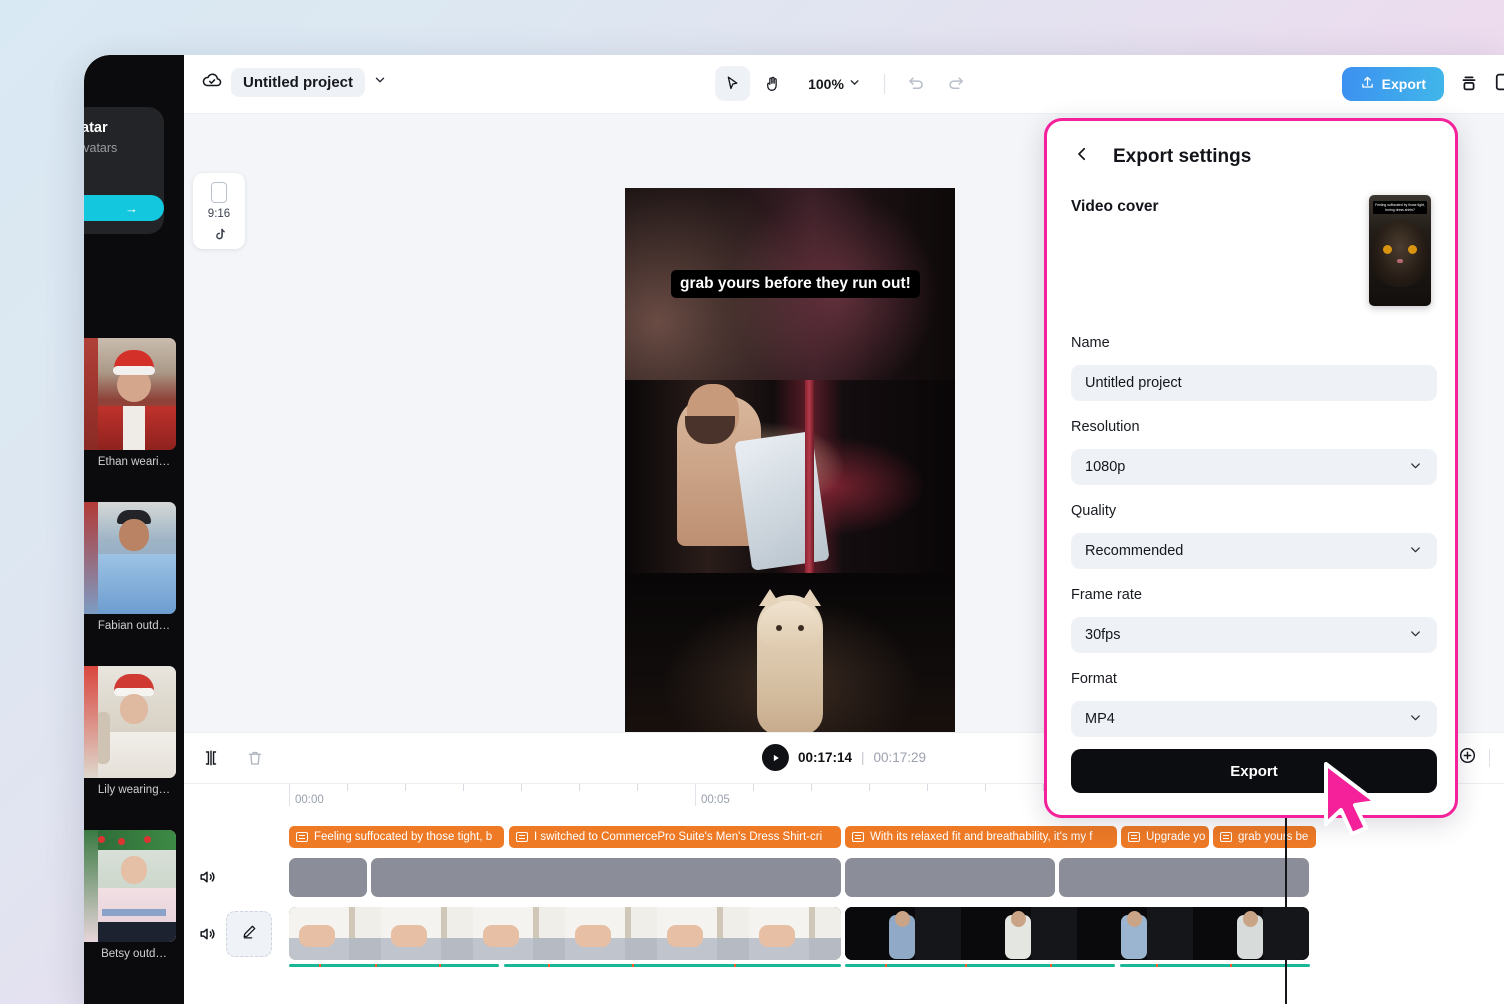 The height and width of the screenshot is (1004, 1504). Describe the element at coordinates (775, 757) in the screenshot. I see `play-button` at that location.